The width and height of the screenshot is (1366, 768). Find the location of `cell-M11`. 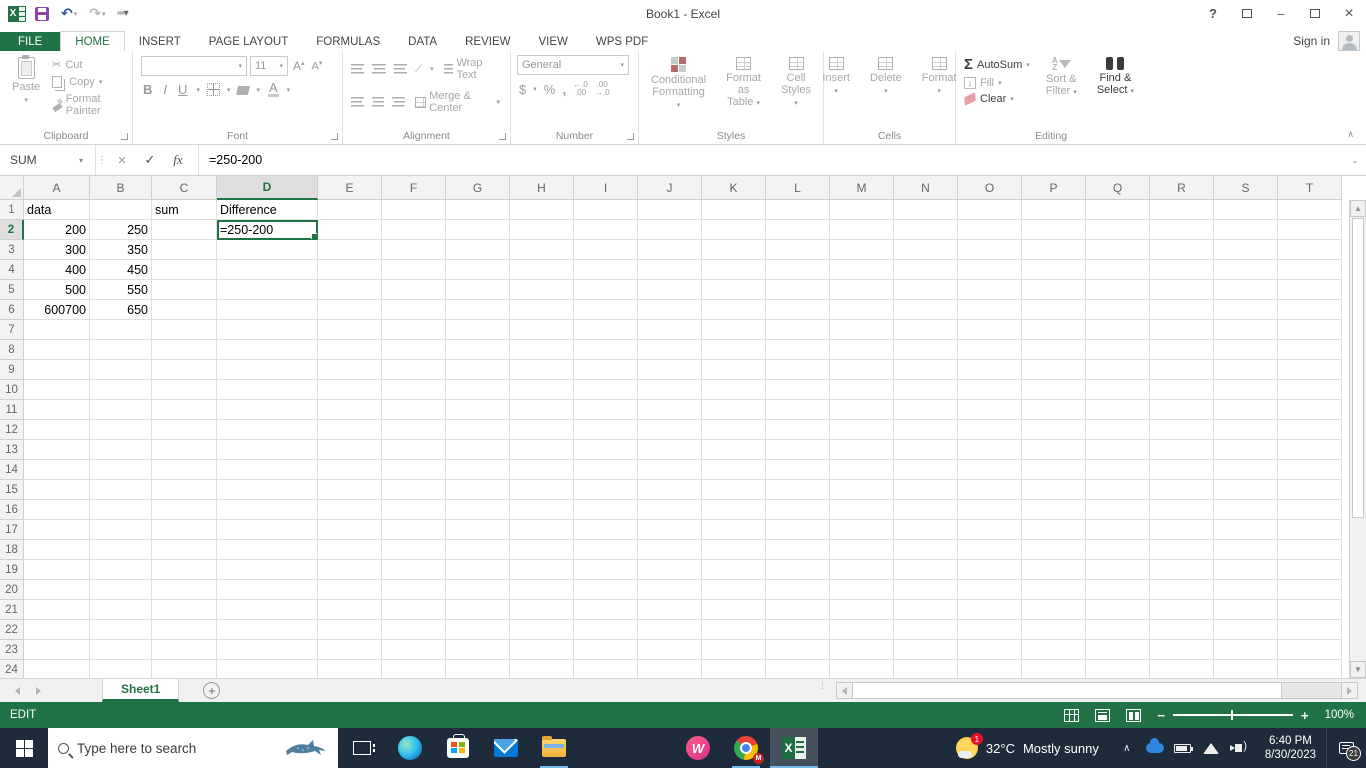

cell-M11 is located at coordinates (862, 410).